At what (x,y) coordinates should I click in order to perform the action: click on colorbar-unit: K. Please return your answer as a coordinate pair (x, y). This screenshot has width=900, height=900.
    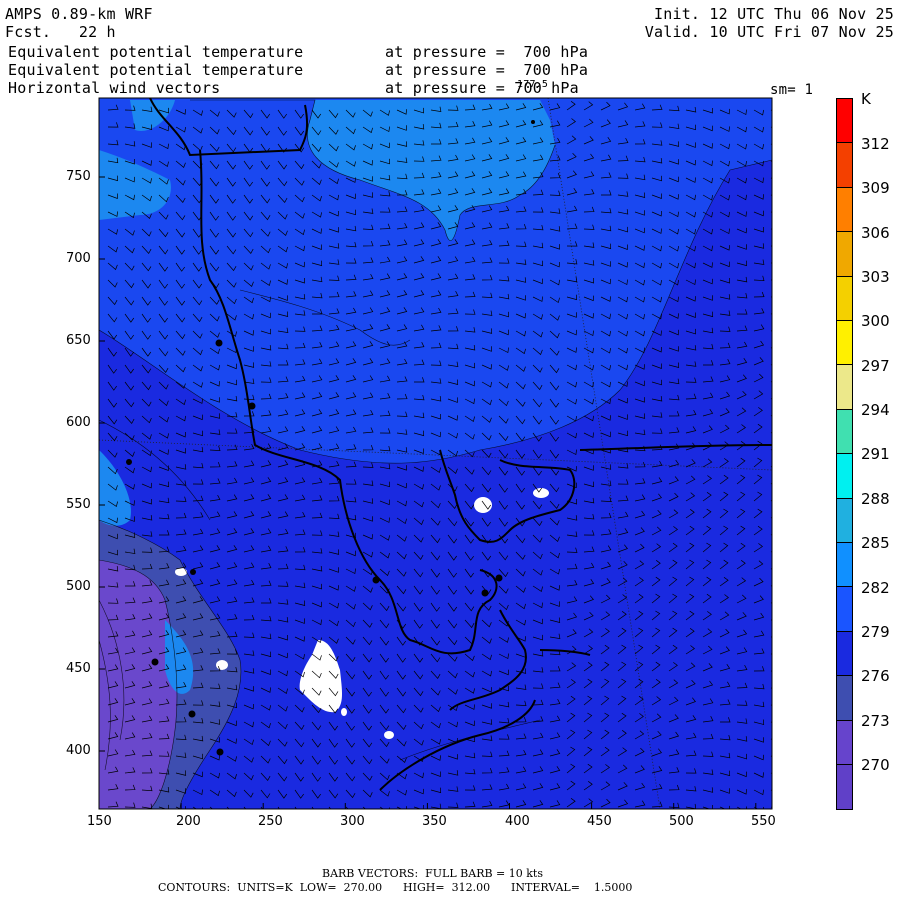
    Looking at the image, I should click on (866, 99).